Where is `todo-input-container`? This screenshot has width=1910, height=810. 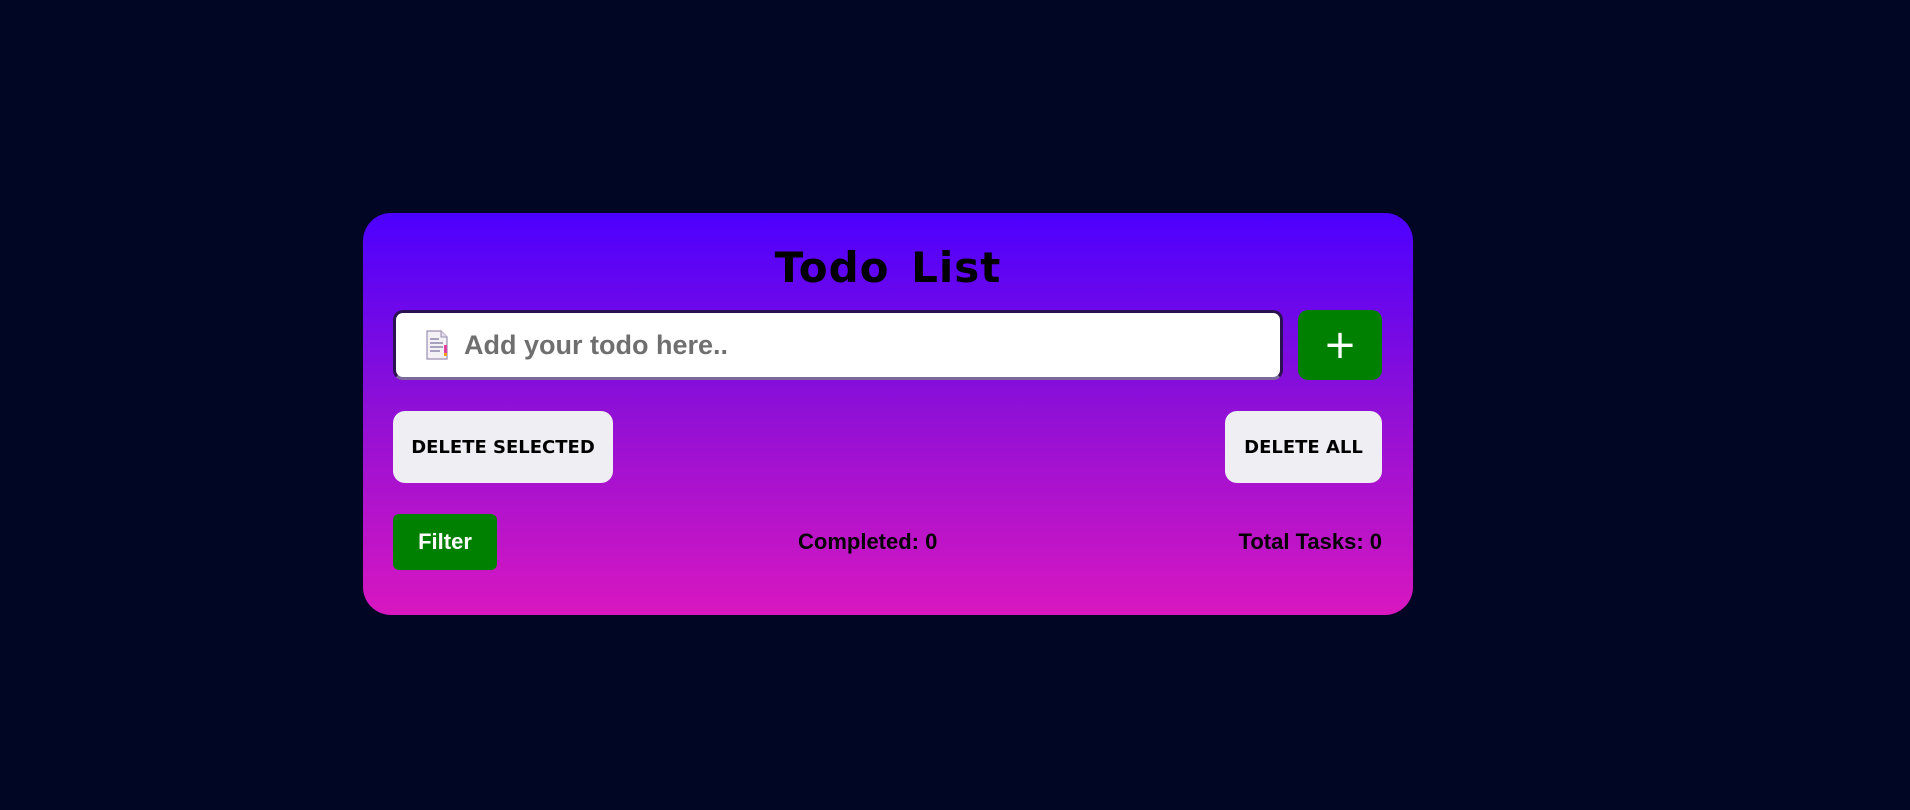 todo-input-container is located at coordinates (838, 345).